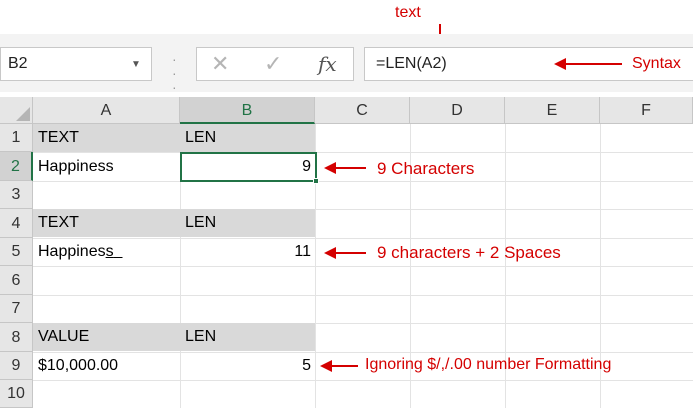  I want to click on enter-check-icon: ✓, so click(273, 64).